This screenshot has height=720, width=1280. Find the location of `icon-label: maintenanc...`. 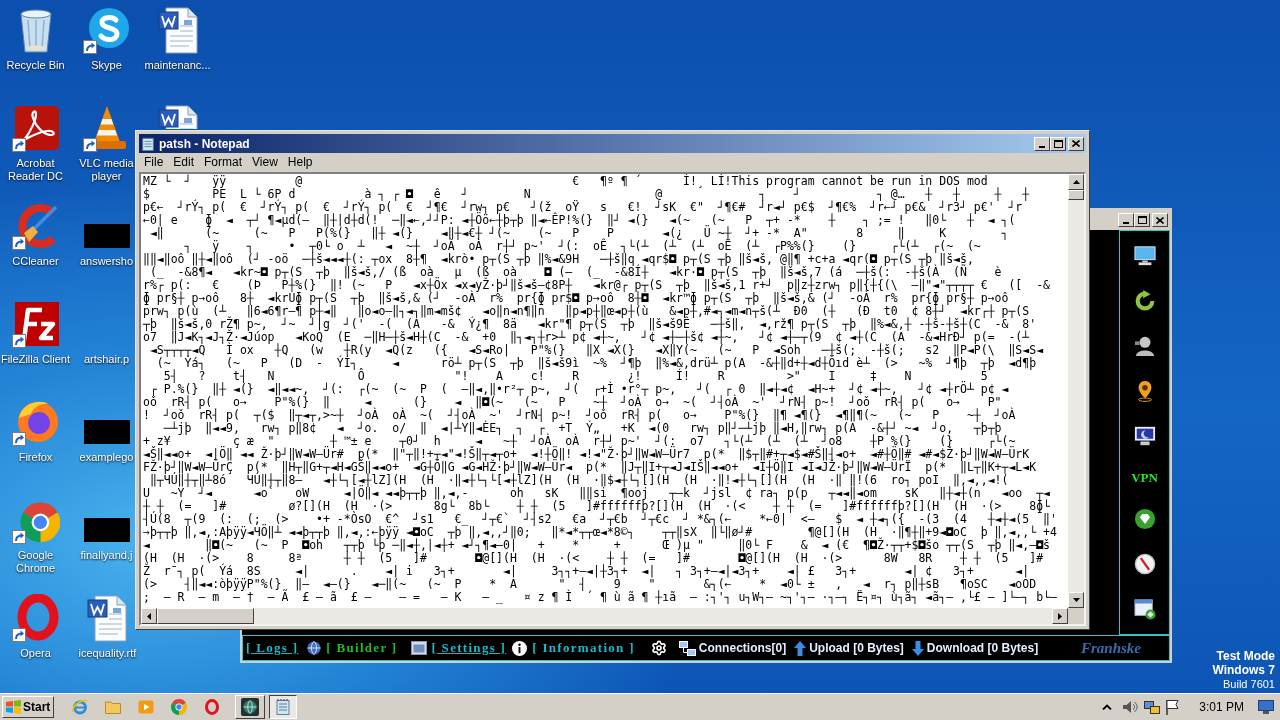

icon-label: maintenanc... is located at coordinates (177, 65).